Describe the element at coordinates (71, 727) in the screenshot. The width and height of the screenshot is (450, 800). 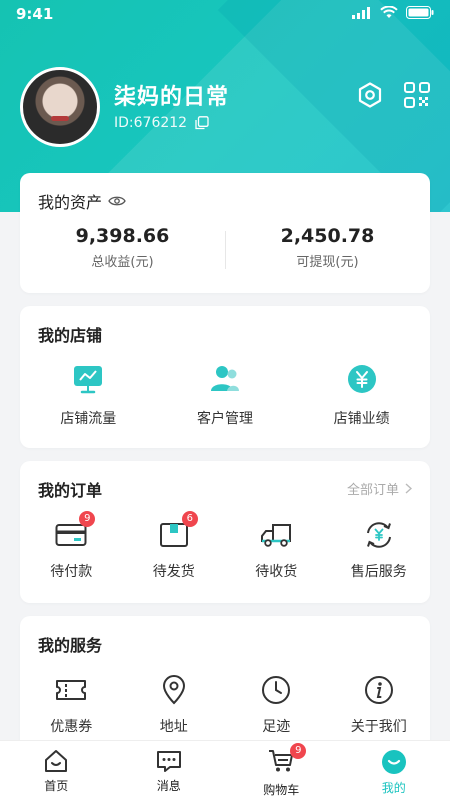
I see `service-item-label: 优惠券` at that location.